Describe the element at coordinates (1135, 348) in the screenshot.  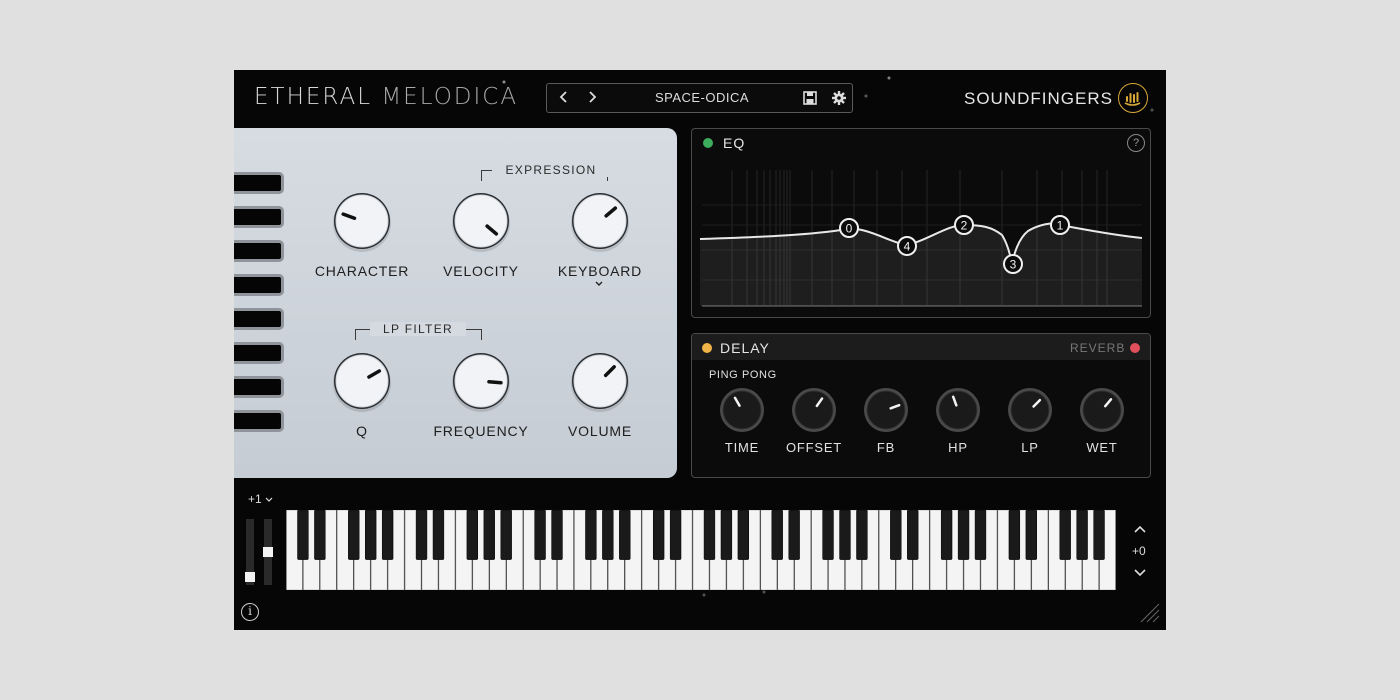
I see `reverb-enable-toggle` at that location.